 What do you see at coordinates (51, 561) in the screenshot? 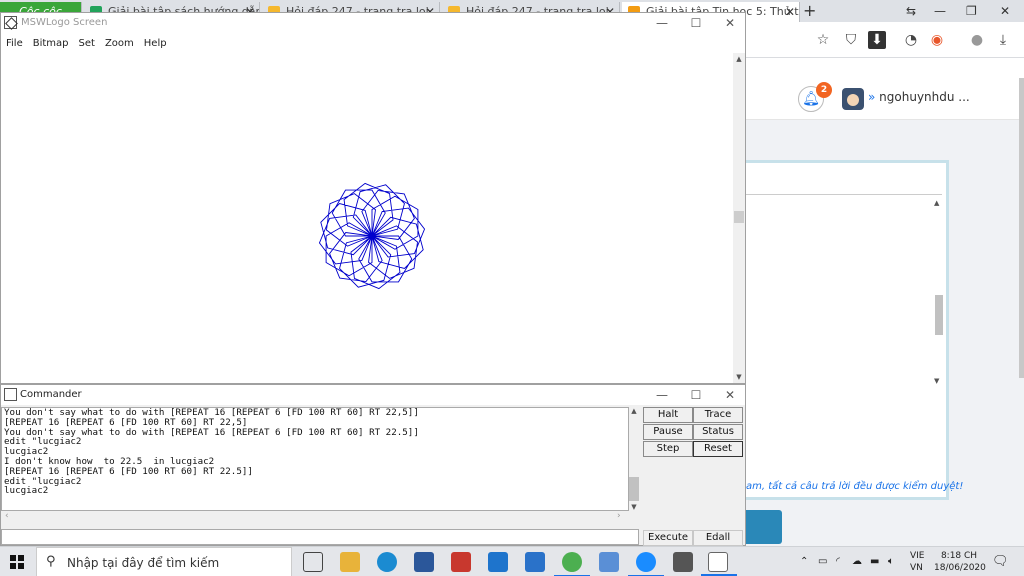
I see `search-icon: ⚲` at bounding box center [51, 561].